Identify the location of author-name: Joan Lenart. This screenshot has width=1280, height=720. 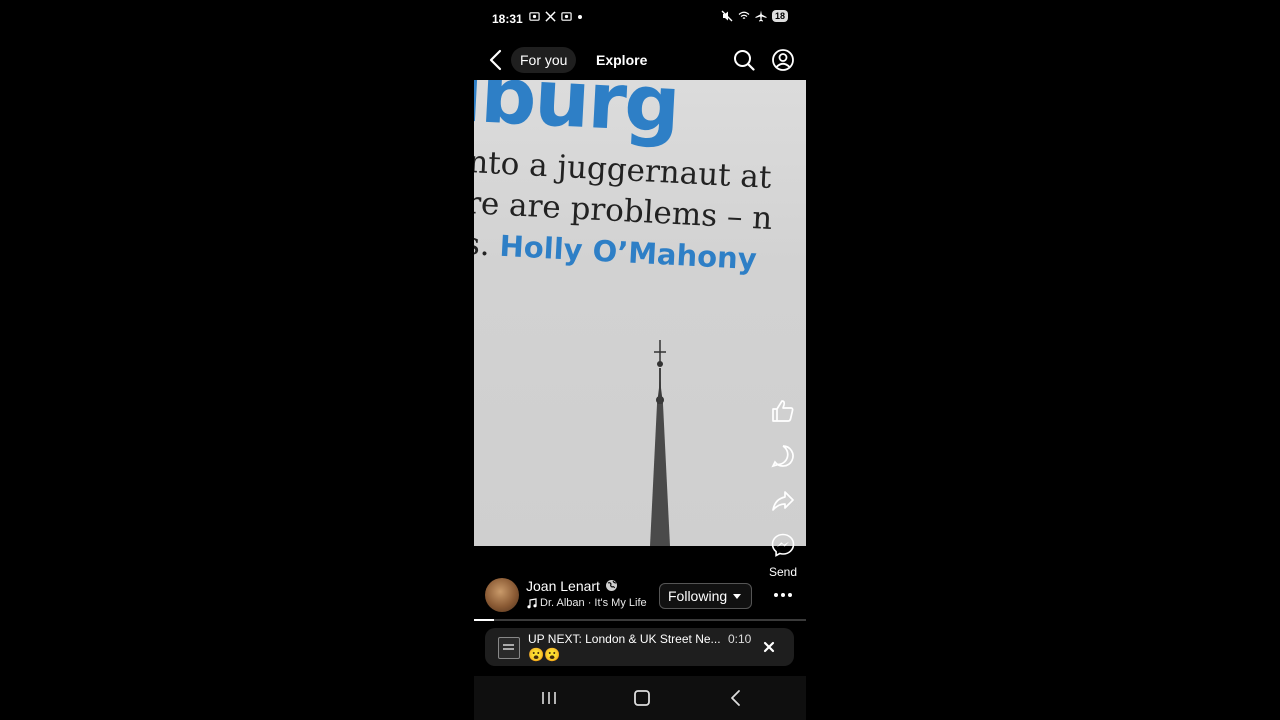
(563, 586).